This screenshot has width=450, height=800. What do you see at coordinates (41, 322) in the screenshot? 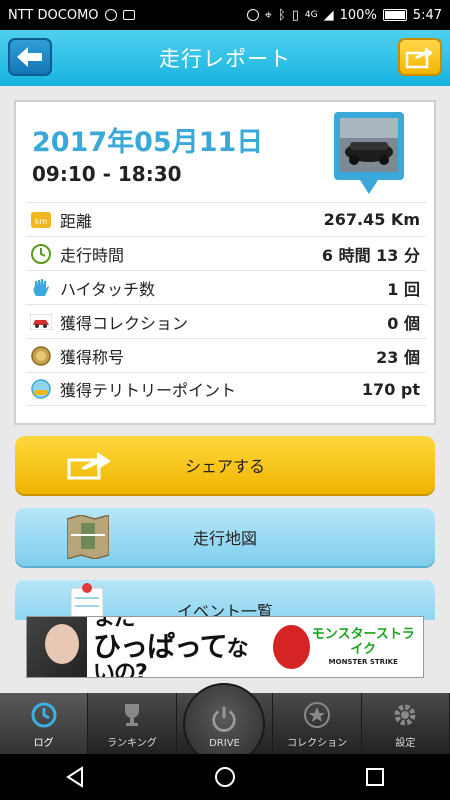
I see `car-icon` at bounding box center [41, 322].